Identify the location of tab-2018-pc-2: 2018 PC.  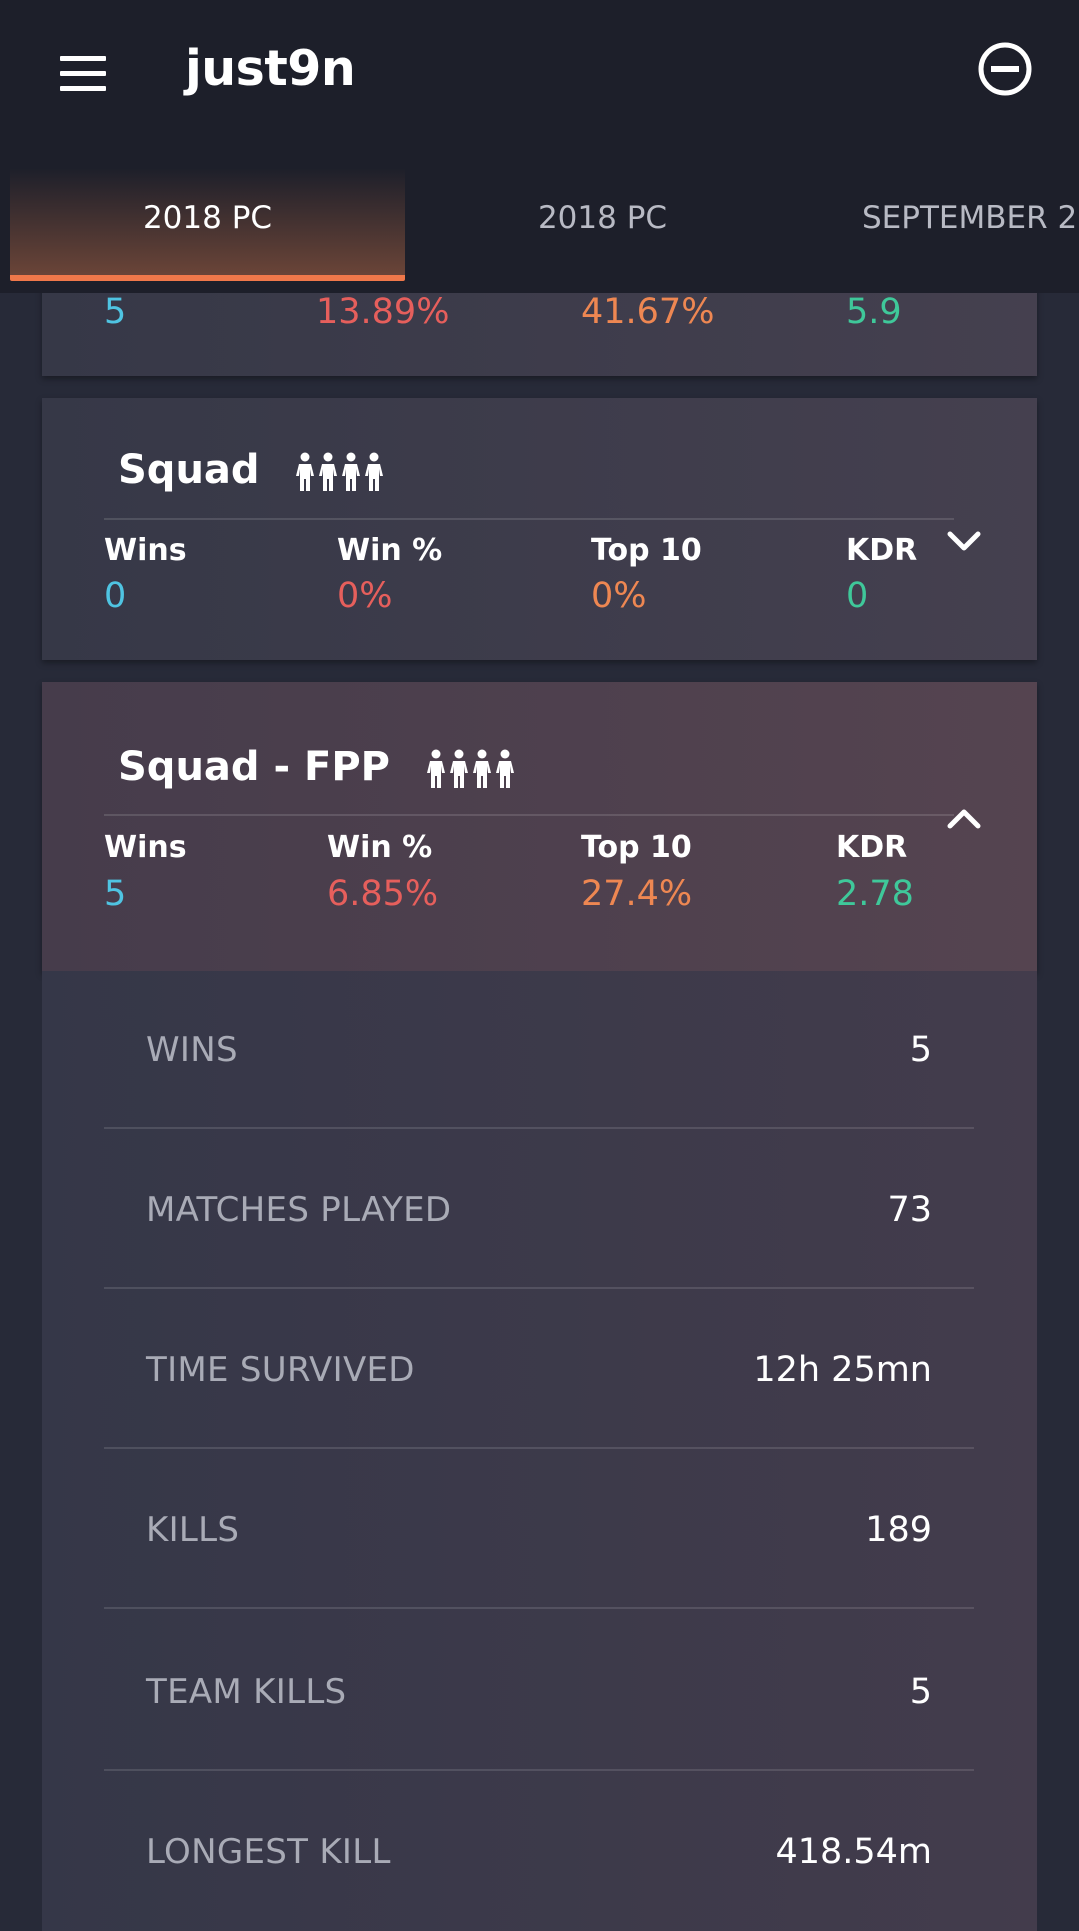
(602, 221).